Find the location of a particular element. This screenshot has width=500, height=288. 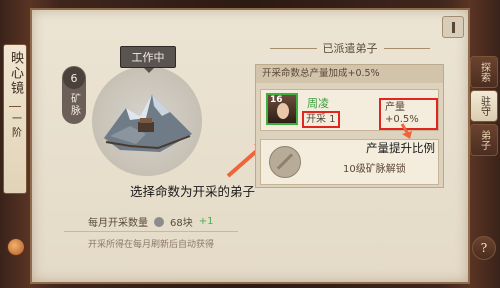

help-button: ? is located at coordinates (484, 248).